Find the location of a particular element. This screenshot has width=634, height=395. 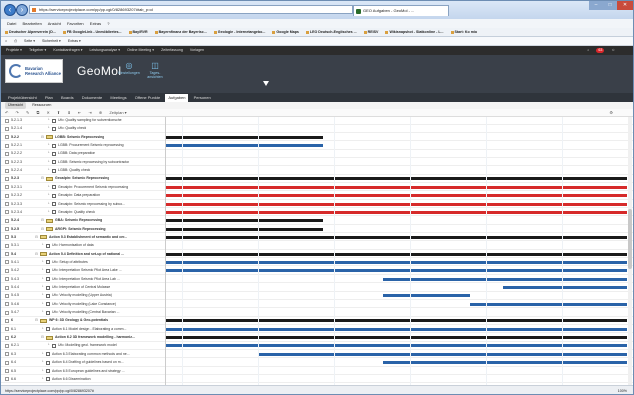

settings-icon: ◎ Einstellungen is located at coordinates (129, 71).